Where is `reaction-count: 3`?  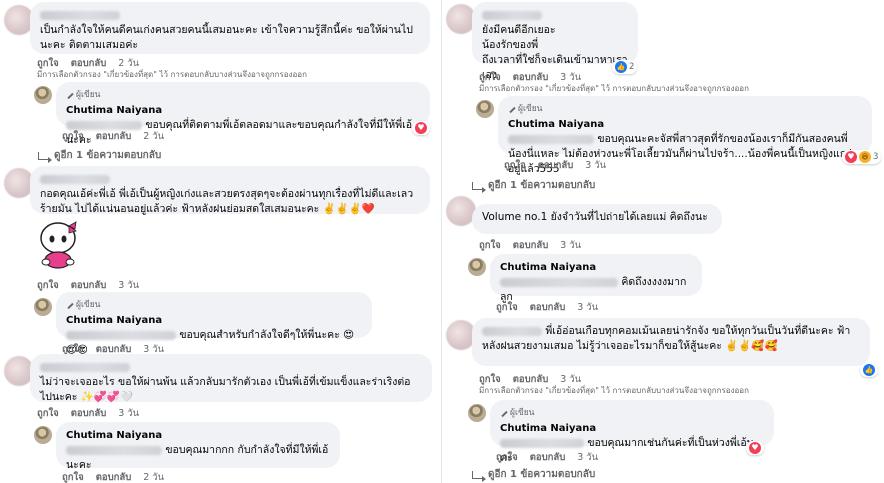
reaction-count: 3 is located at coordinates (876, 157).